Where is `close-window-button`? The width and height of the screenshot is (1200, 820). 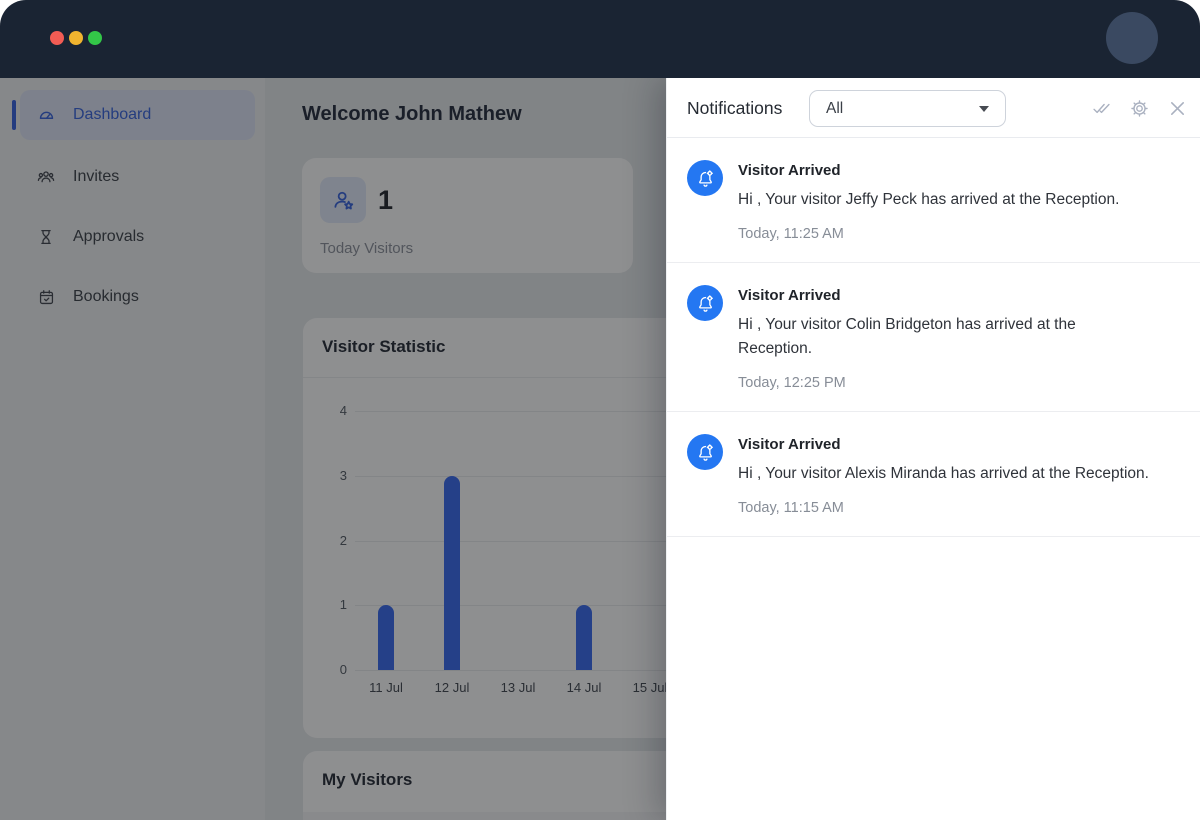
close-window-button is located at coordinates (57, 38).